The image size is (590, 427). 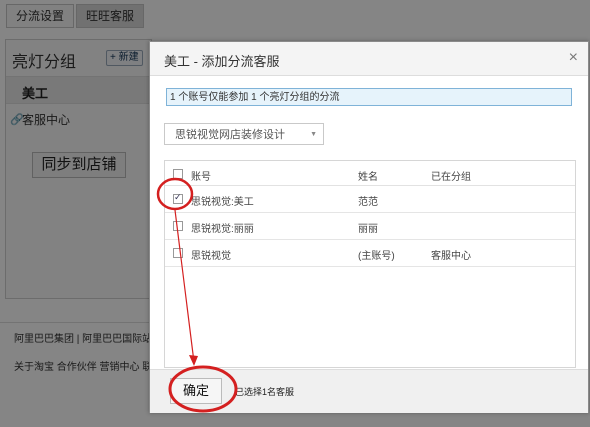 I want to click on annotation-arrow-head, so click(x=193, y=360).